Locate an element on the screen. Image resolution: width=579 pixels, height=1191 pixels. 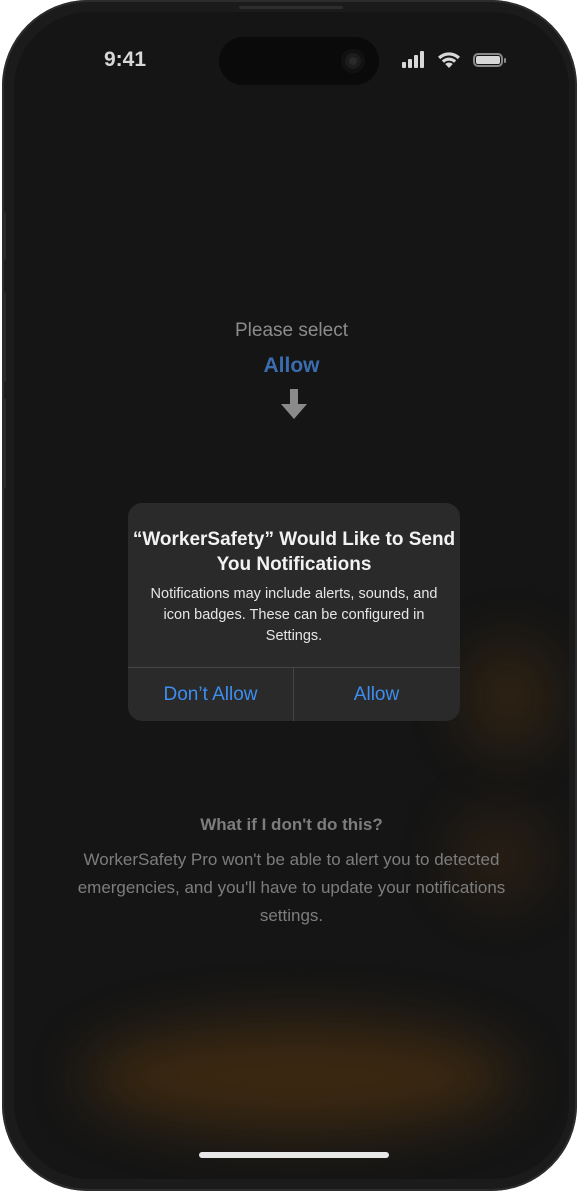
volume-up-button is located at coordinates (4, 337).